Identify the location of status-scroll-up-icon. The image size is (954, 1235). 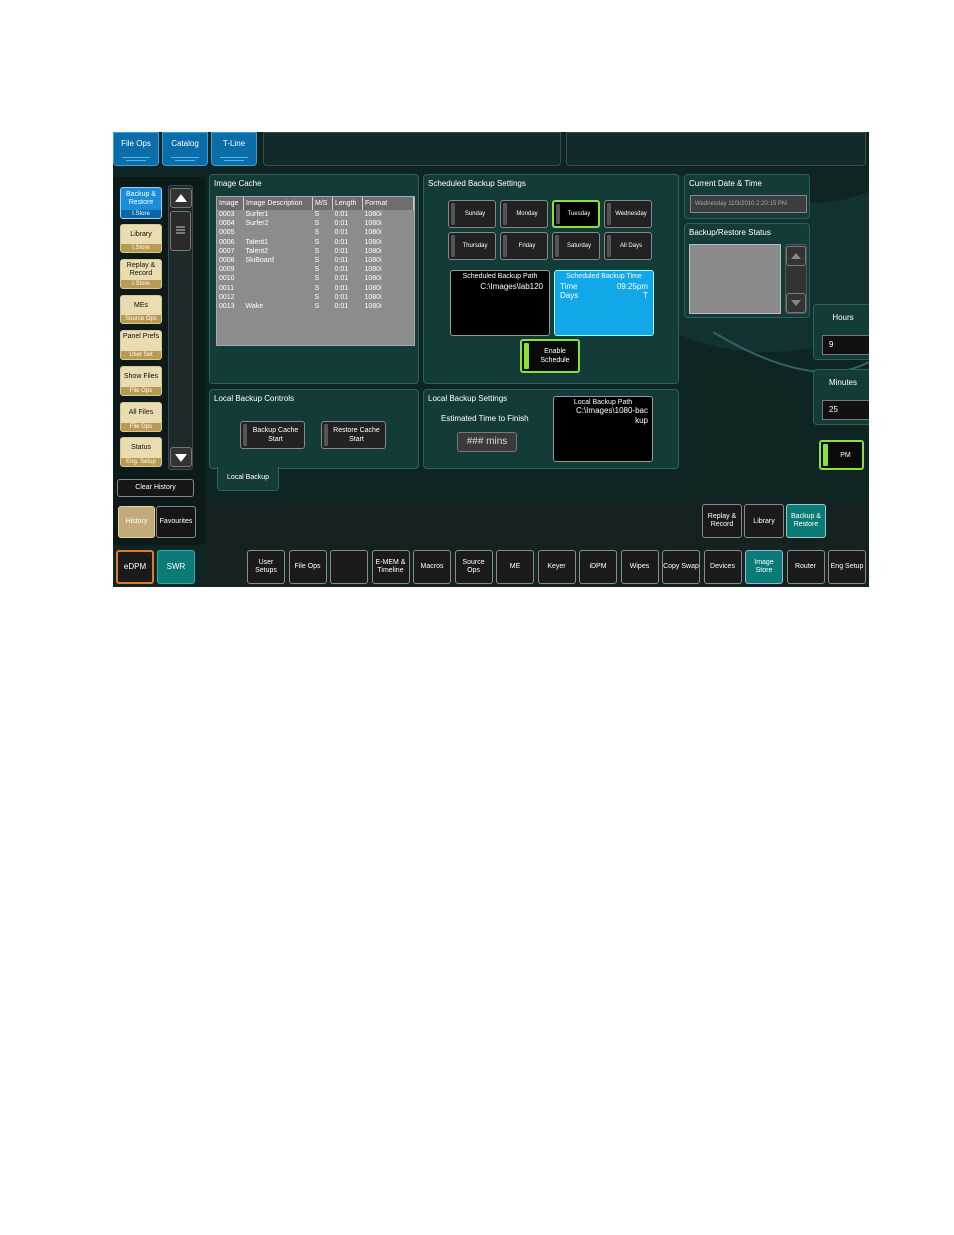
(796, 256).